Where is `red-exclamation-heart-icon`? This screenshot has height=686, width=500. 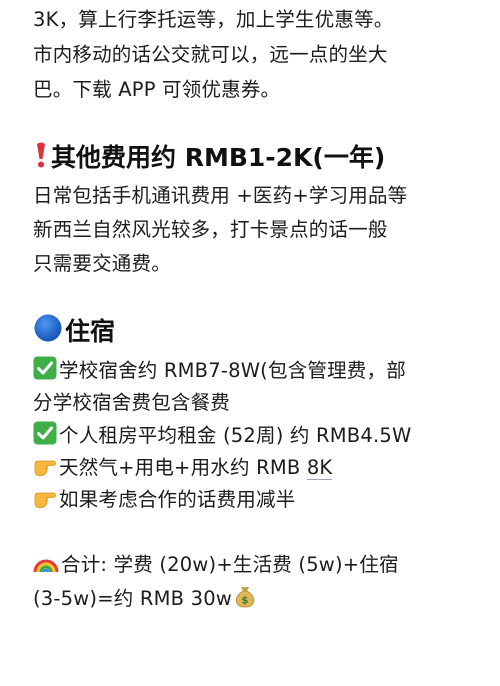 red-exclamation-heart-icon is located at coordinates (41, 159).